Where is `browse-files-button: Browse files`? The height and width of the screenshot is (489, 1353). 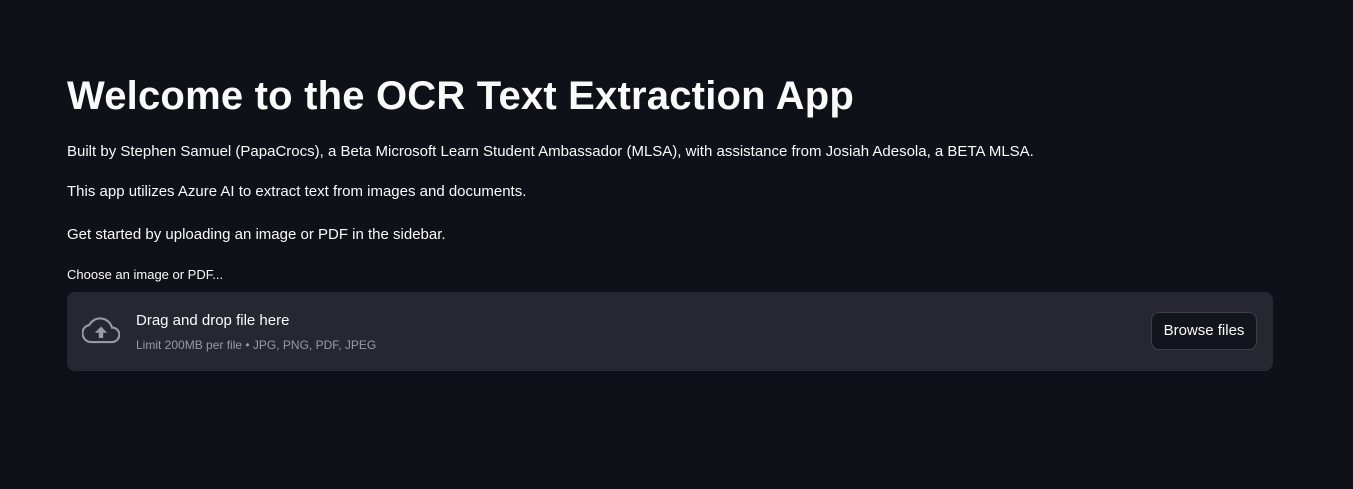 browse-files-button: Browse files is located at coordinates (1204, 331).